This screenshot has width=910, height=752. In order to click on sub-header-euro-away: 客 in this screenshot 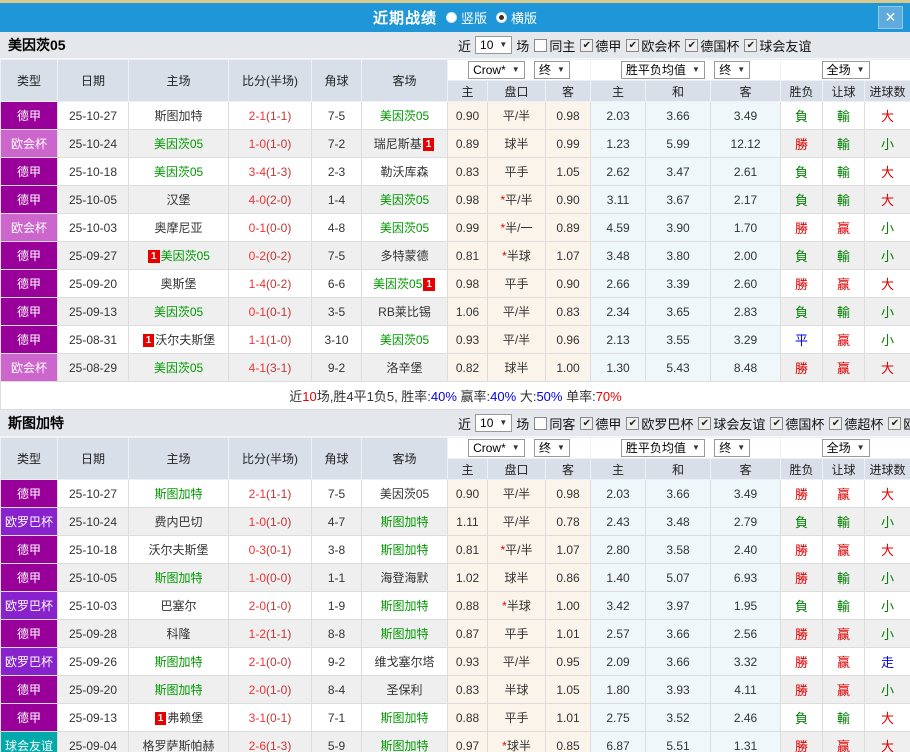, I will do `click(746, 469)`.